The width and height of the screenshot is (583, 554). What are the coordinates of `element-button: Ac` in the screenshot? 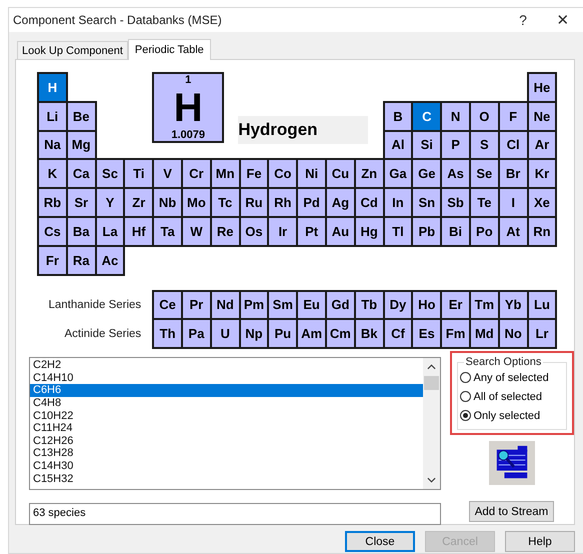 It's located at (110, 260).